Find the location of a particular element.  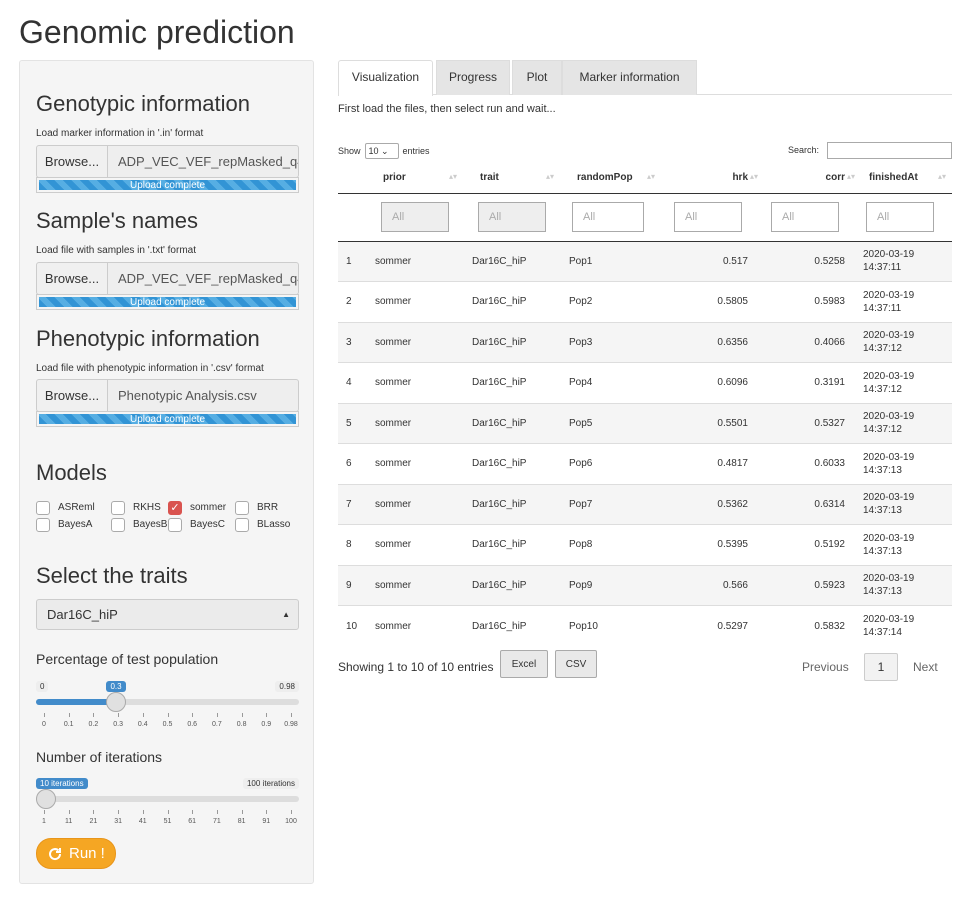

filter-row: All All All All All All is located at coordinates (645, 217).